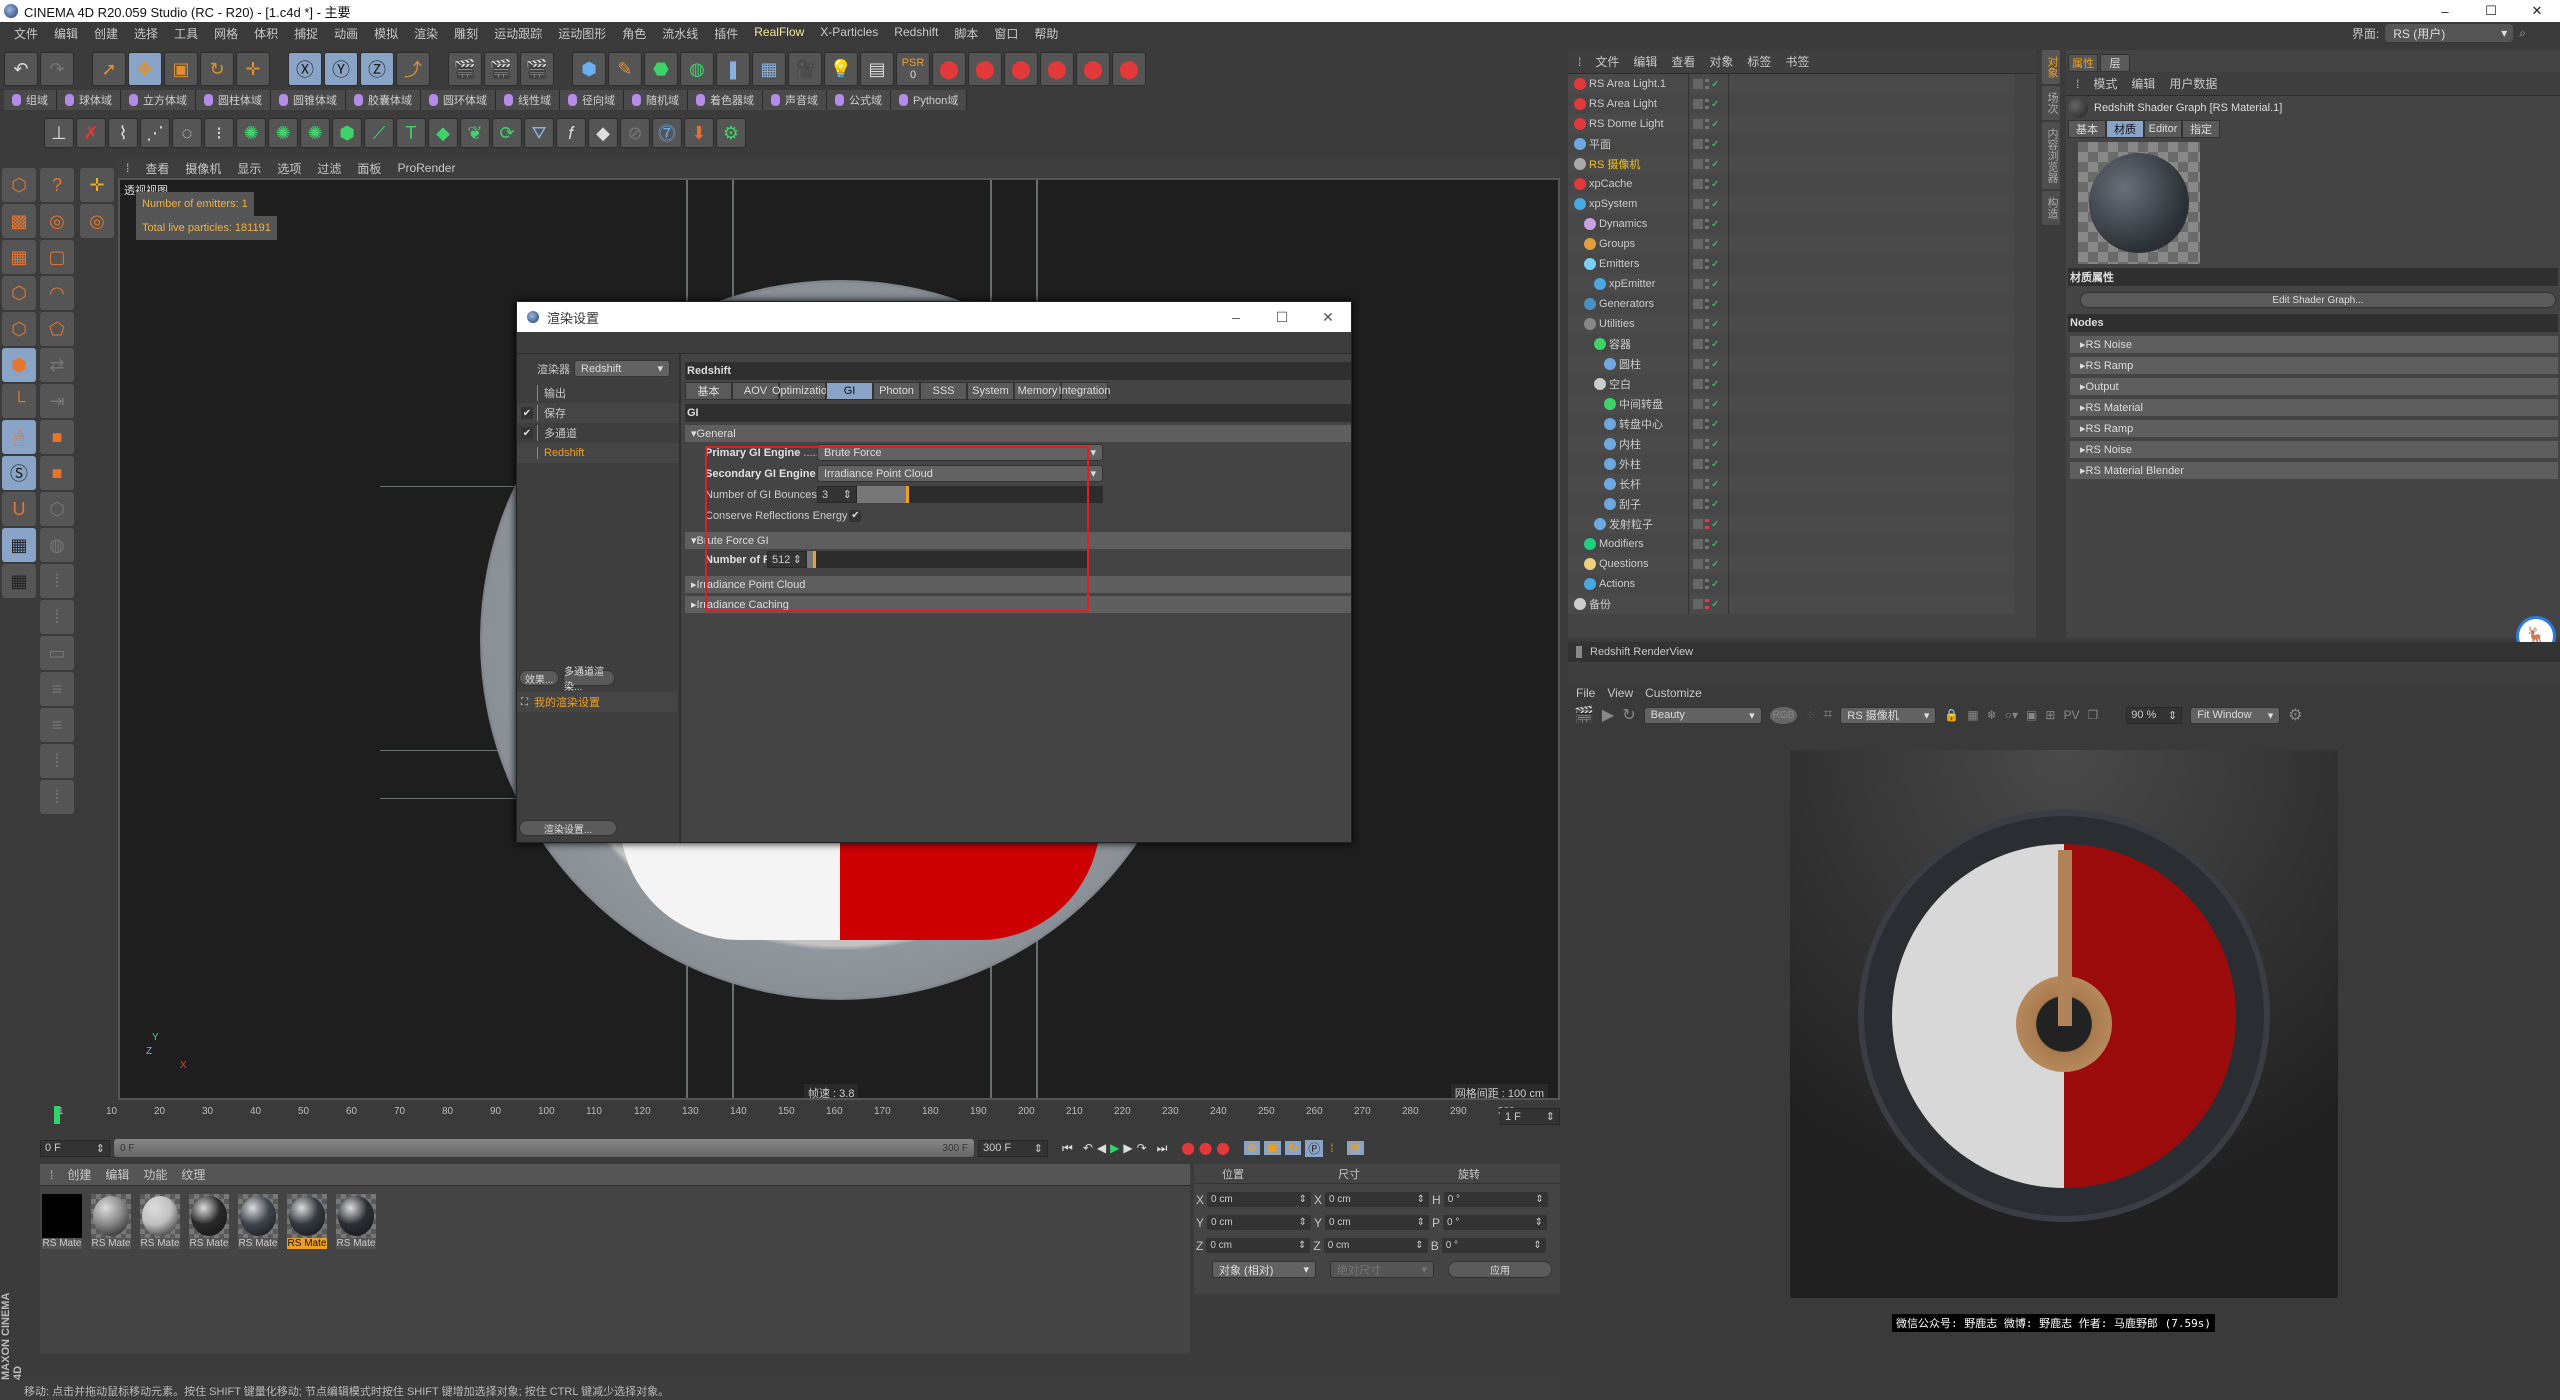  What do you see at coordinates (1328, 317) in the screenshot?
I see `dialog-close-button: ✕` at bounding box center [1328, 317].